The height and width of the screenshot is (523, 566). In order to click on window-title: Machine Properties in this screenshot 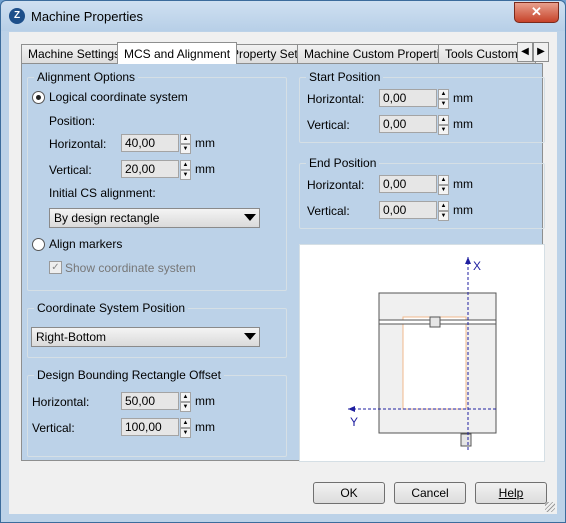, I will do `click(87, 16)`.